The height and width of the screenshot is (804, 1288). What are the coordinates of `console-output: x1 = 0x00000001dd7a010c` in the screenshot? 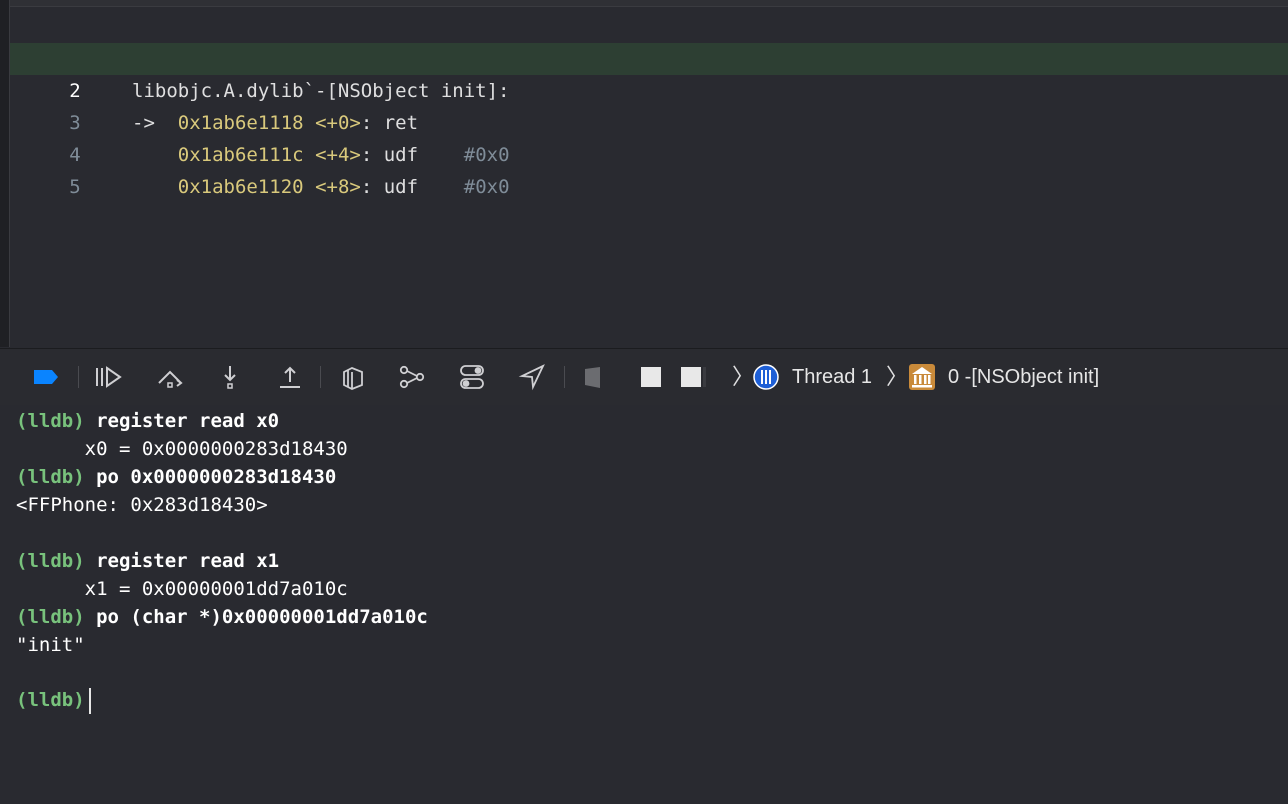 It's located at (182, 589).